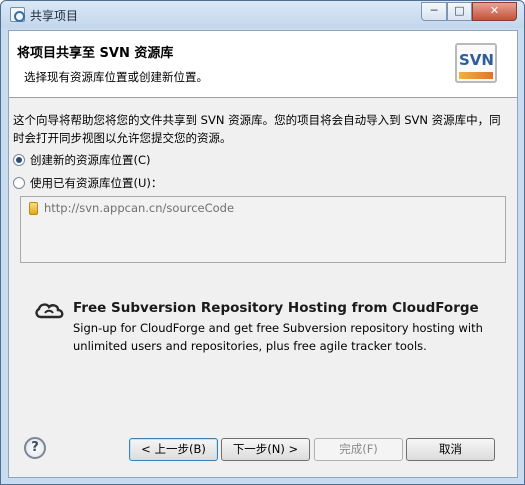  Describe the element at coordinates (54, 16) in the screenshot. I see `window-title: 共享项目` at that location.